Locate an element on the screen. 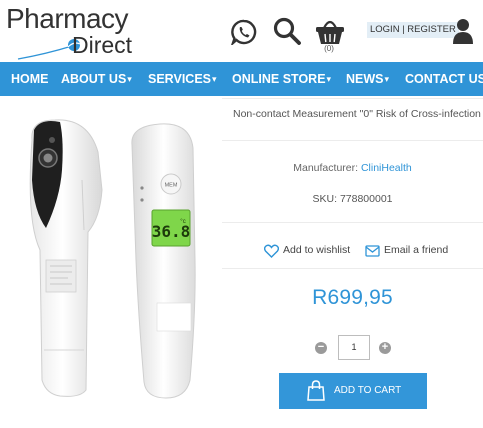  sku-value: 778800001 is located at coordinates (366, 199).